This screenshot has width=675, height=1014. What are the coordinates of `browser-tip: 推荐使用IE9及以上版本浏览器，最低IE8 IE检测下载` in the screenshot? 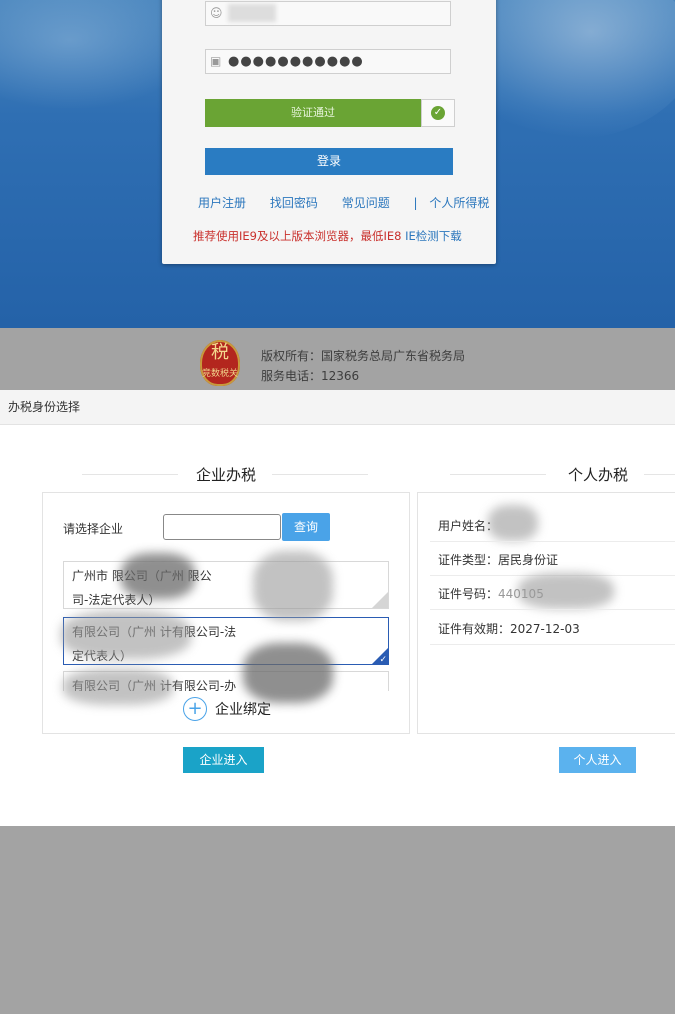 It's located at (327, 236).